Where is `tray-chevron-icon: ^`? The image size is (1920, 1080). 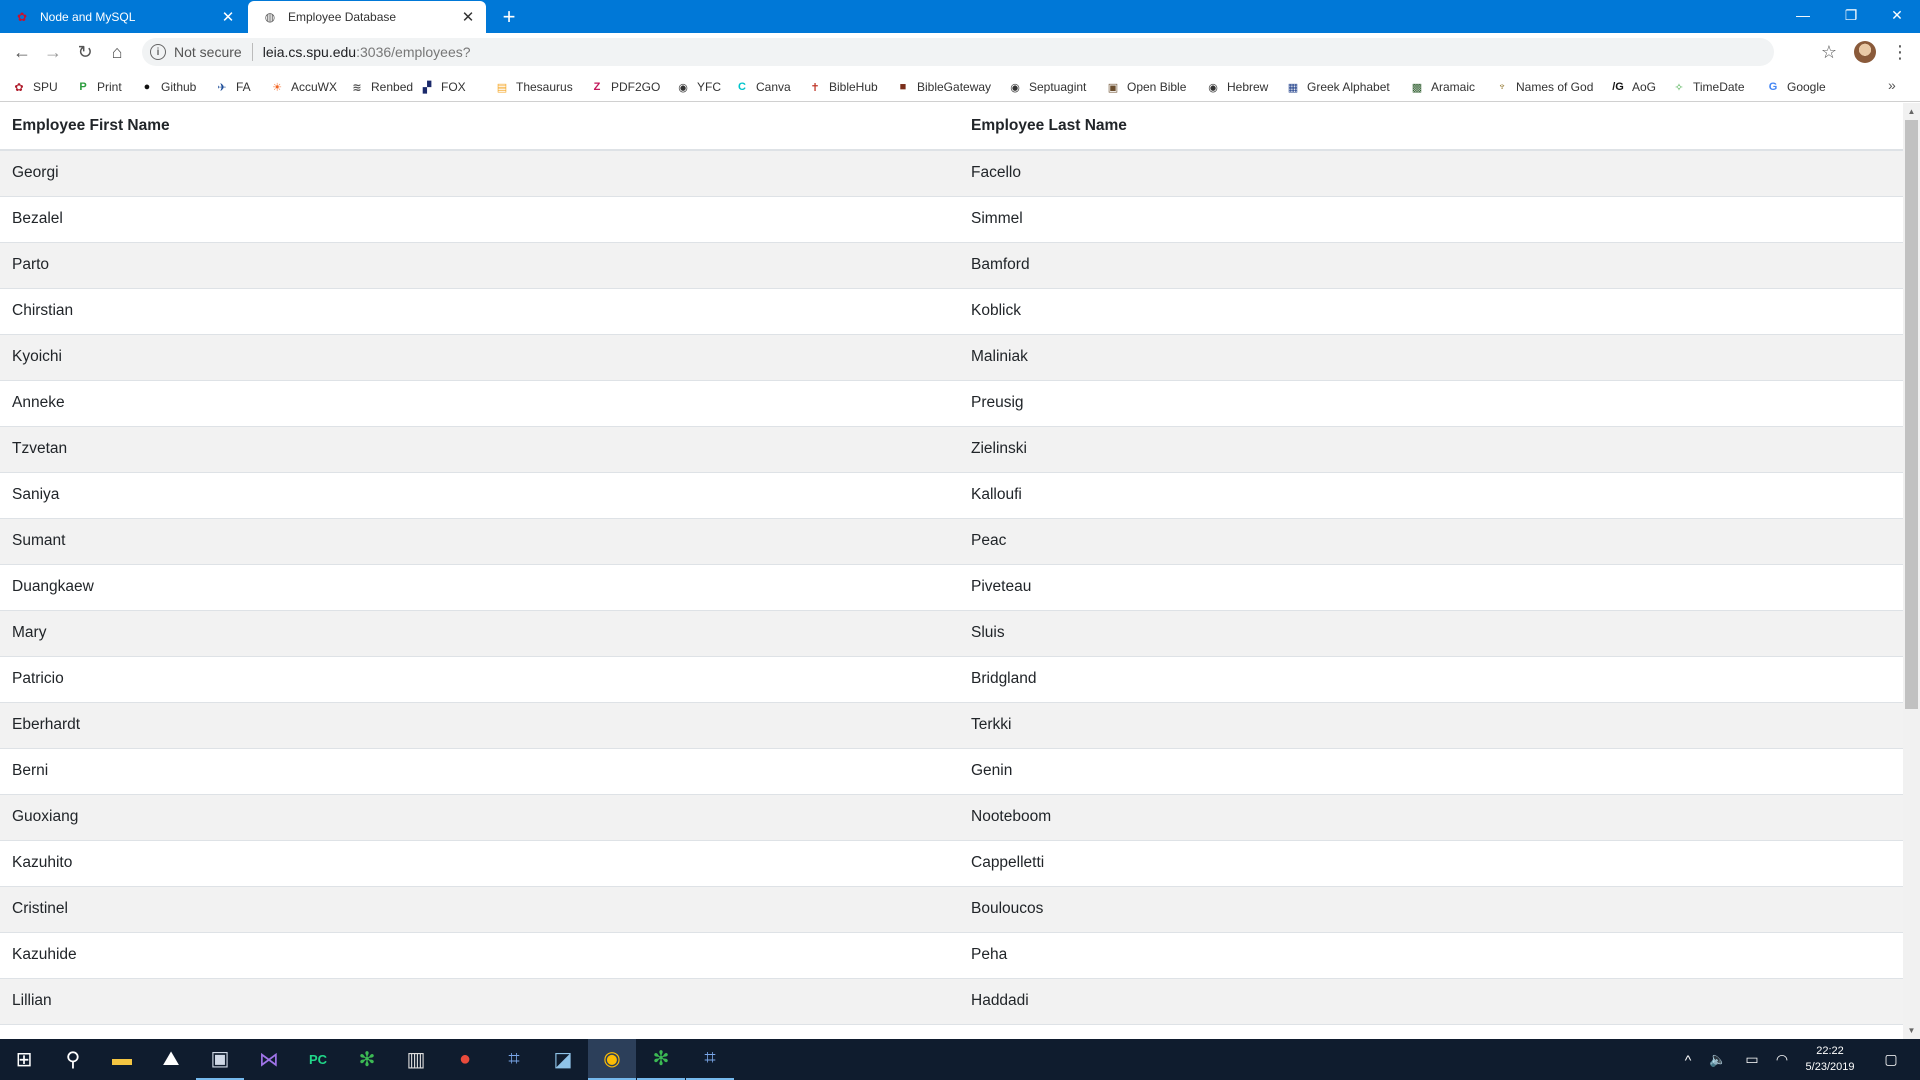
tray-chevron-icon: ^ is located at coordinates (1688, 1059).